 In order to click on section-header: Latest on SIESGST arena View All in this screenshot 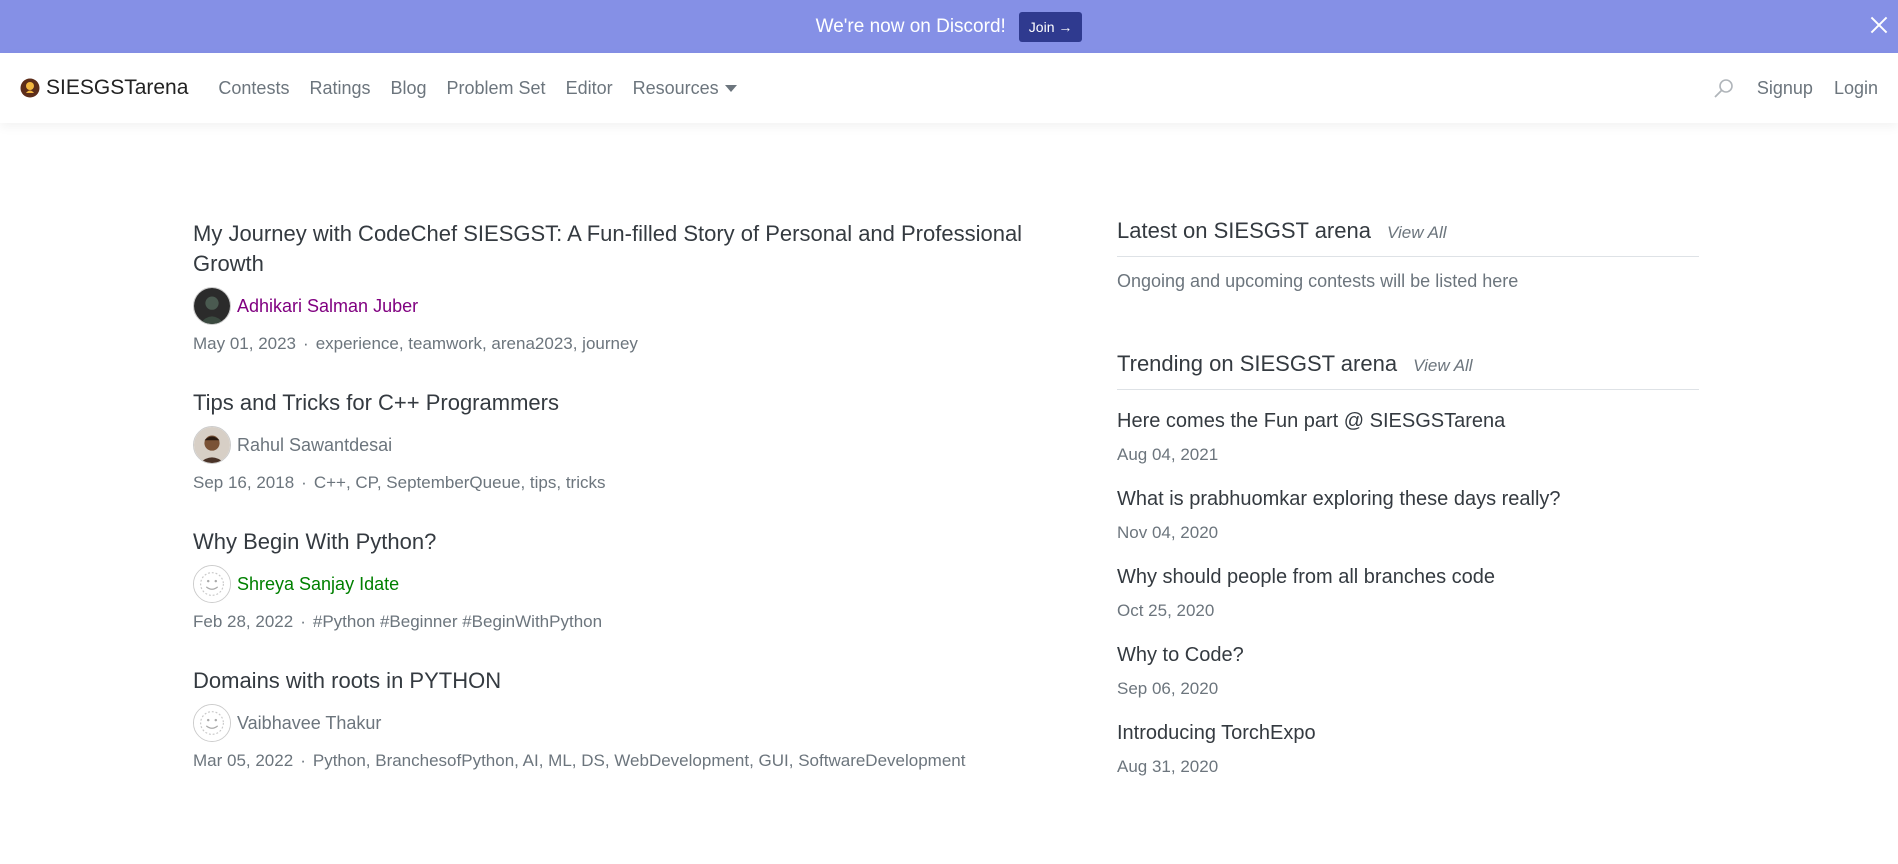, I will do `click(1408, 237)`.